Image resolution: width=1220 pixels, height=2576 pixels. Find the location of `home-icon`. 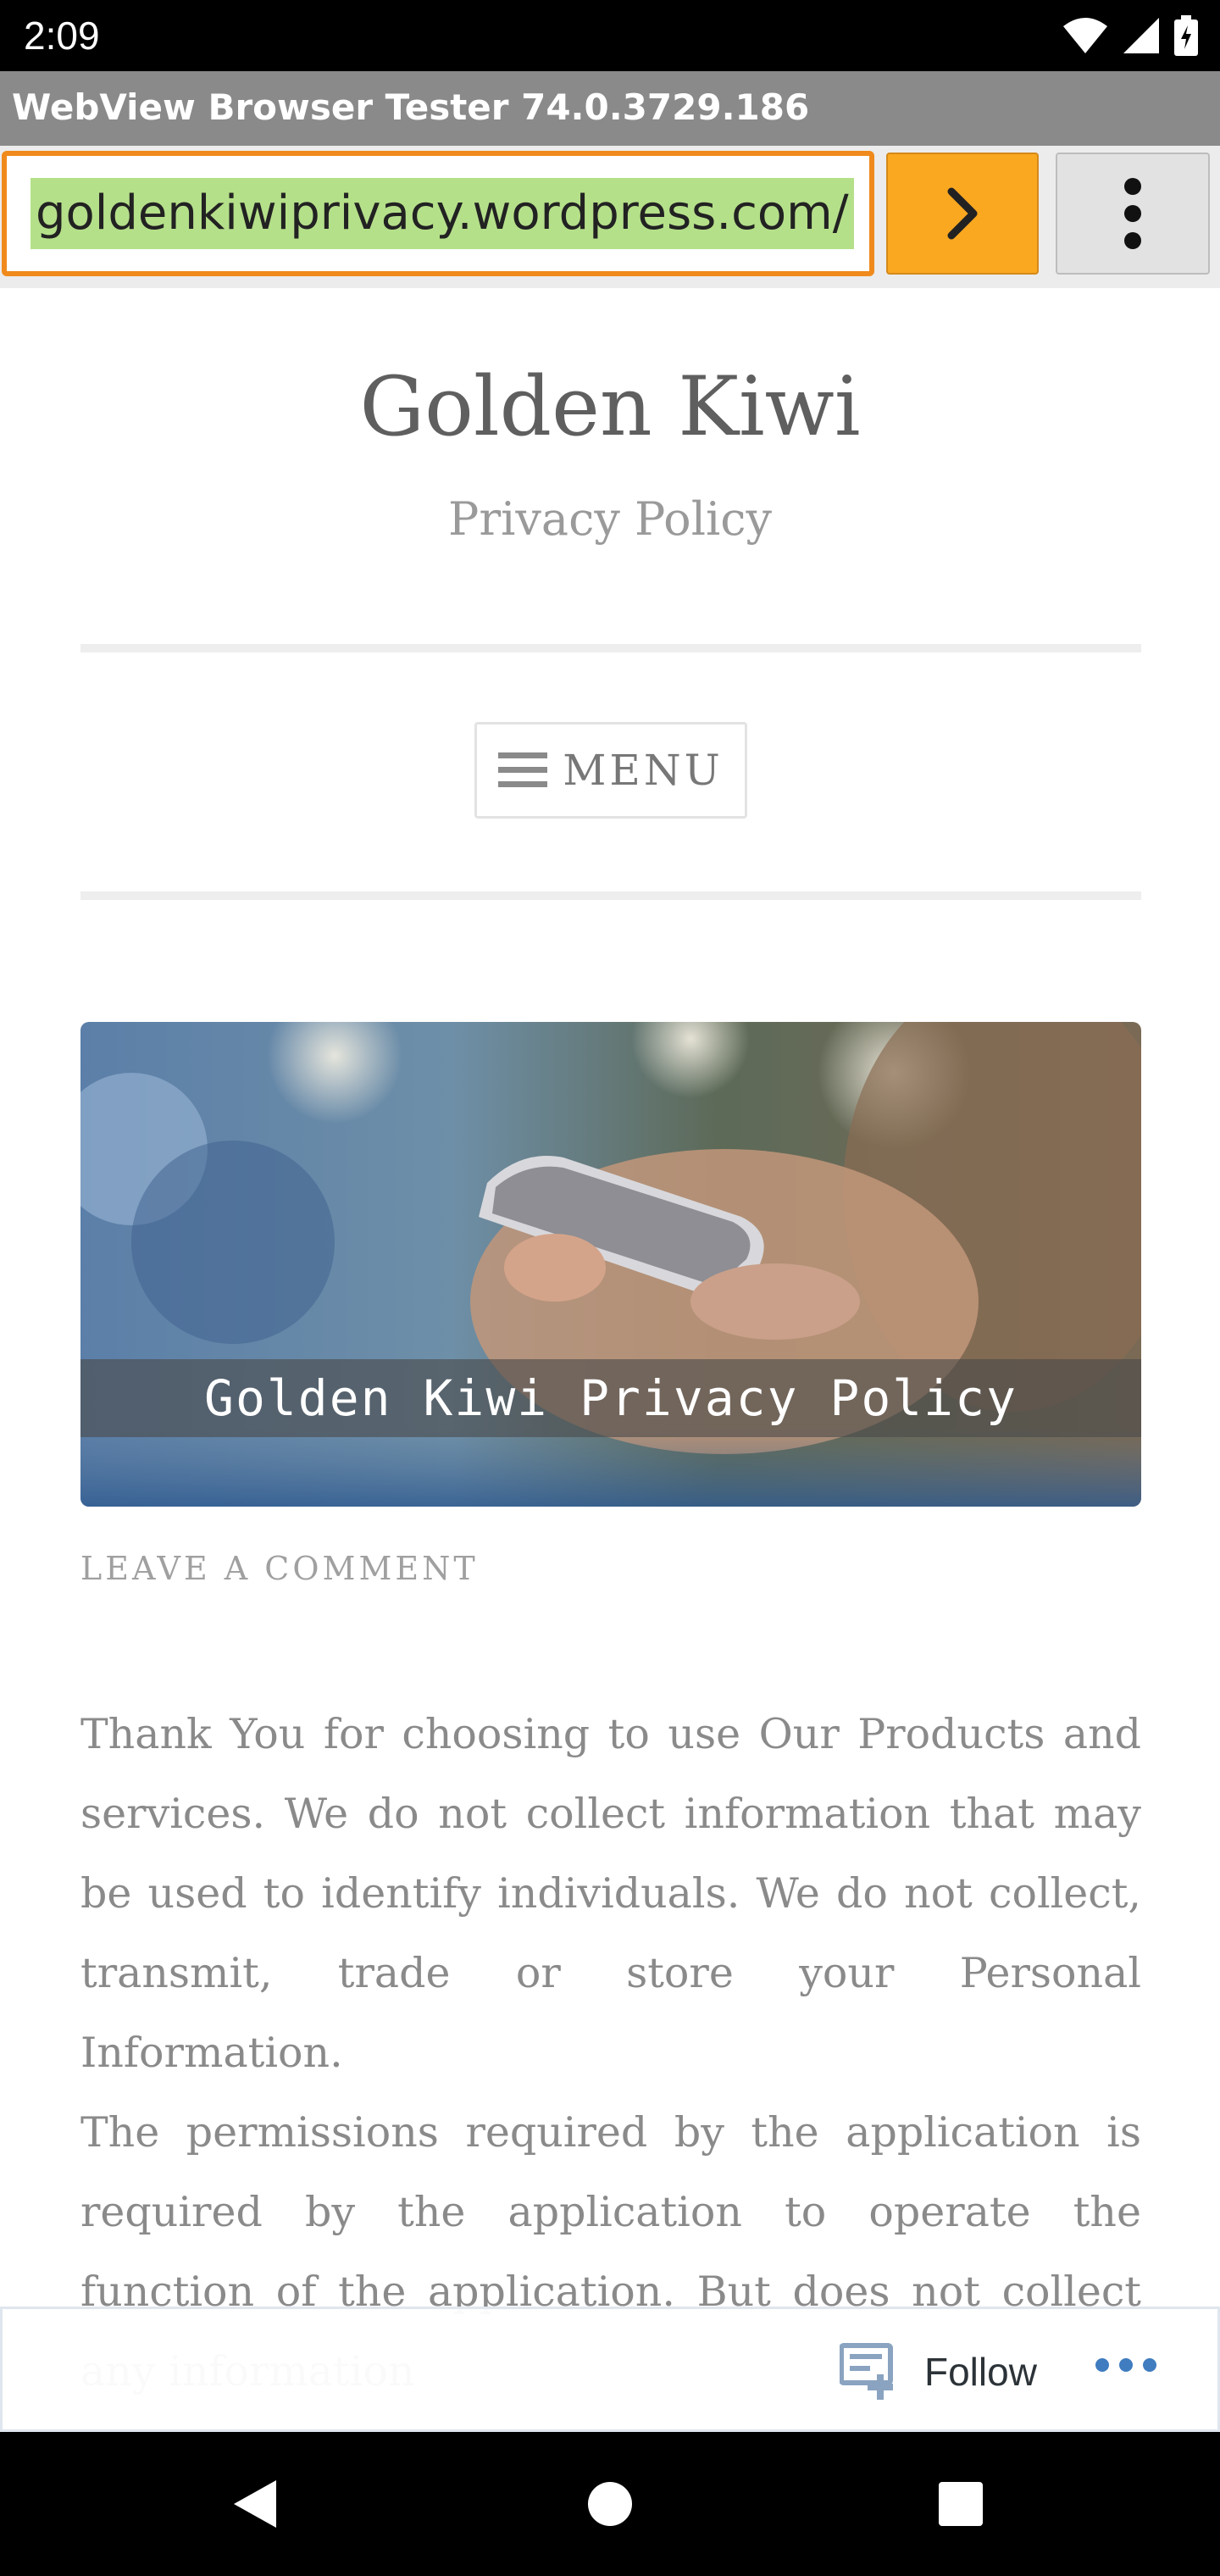

home-icon is located at coordinates (610, 2504).